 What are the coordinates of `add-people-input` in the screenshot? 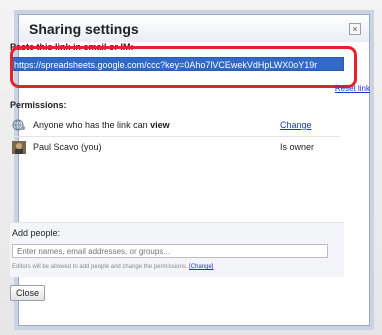 It's located at (170, 251).